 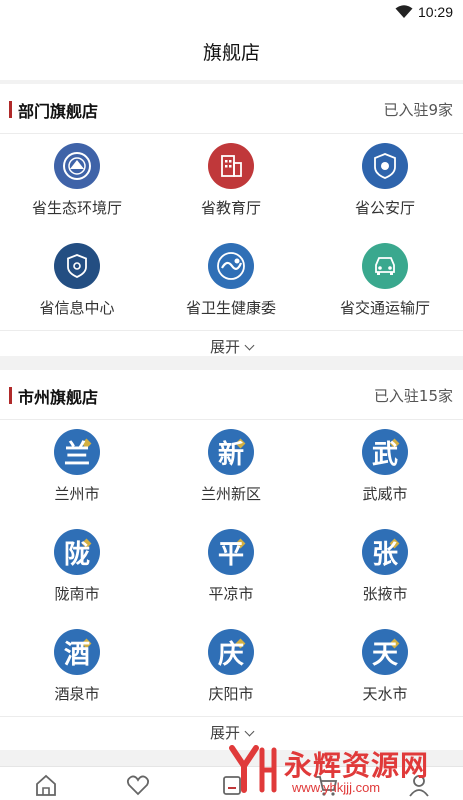 What do you see at coordinates (357, 765) in the screenshot?
I see `watermark-text: 永辉资源网` at bounding box center [357, 765].